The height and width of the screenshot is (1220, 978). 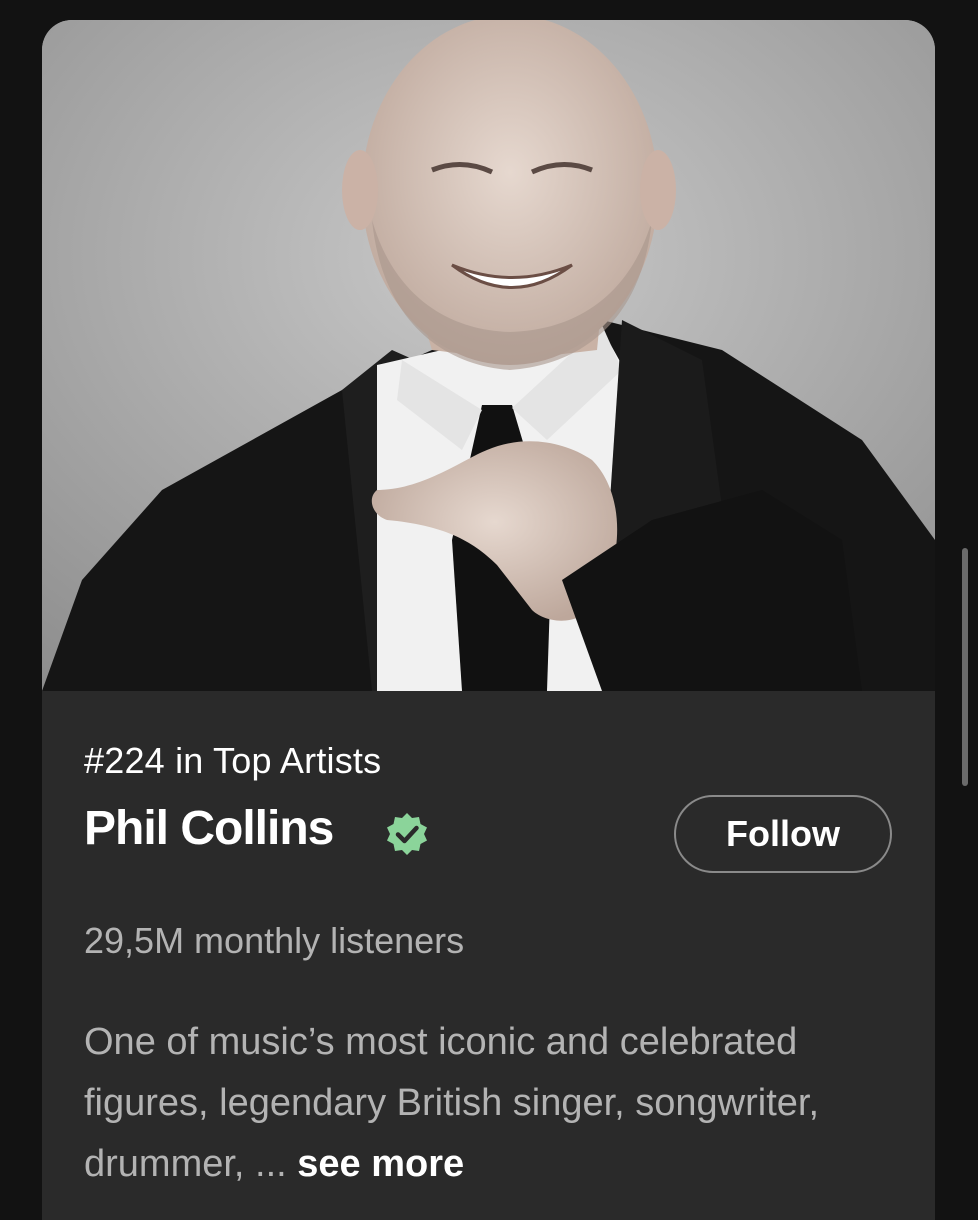 What do you see at coordinates (407, 834) in the screenshot?
I see `verified-badge-icon` at bounding box center [407, 834].